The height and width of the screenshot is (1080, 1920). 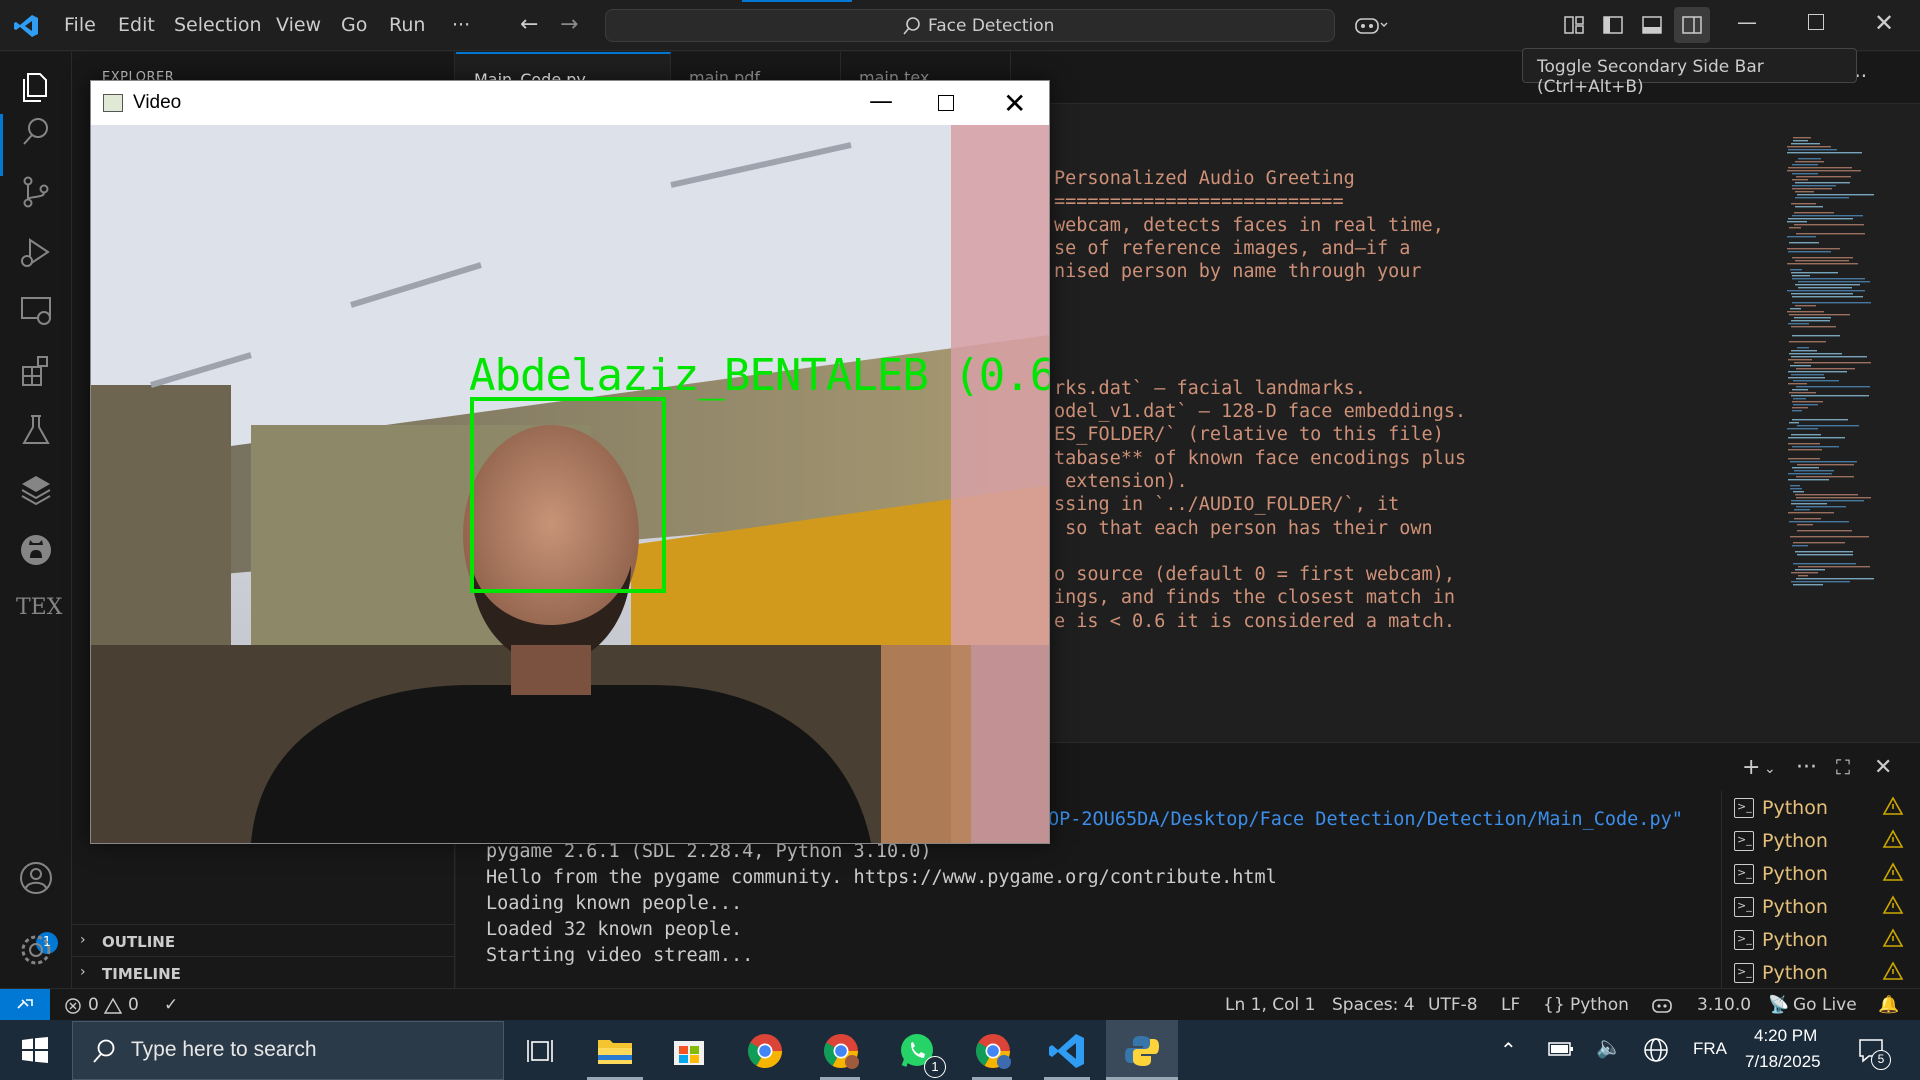 I want to click on vscode-icon, so click(x=1067, y=1051).